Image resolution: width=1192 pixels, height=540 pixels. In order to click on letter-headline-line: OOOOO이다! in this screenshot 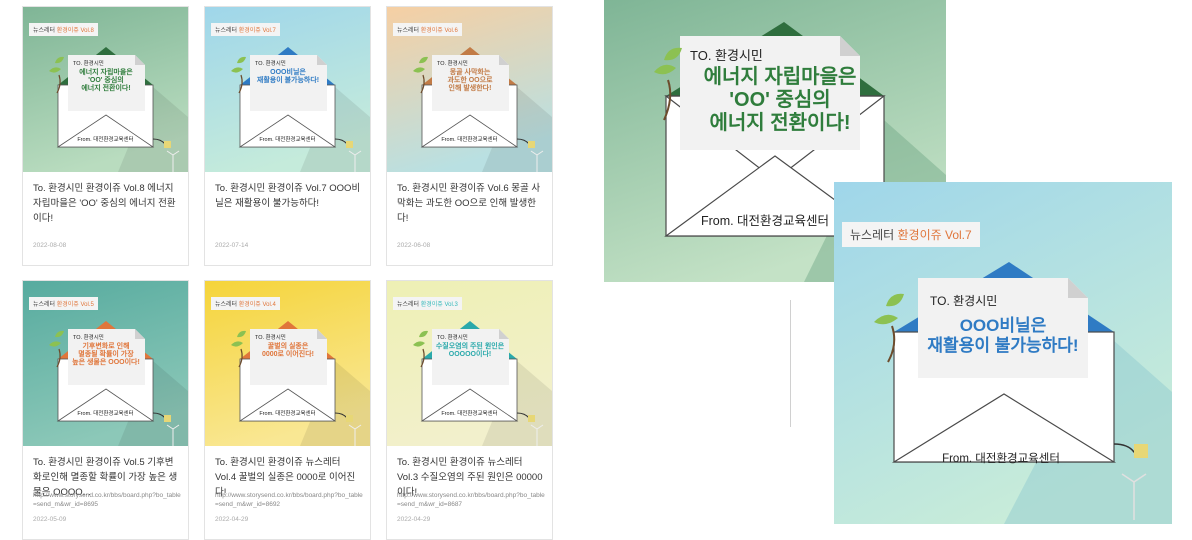, I will do `click(470, 355)`.